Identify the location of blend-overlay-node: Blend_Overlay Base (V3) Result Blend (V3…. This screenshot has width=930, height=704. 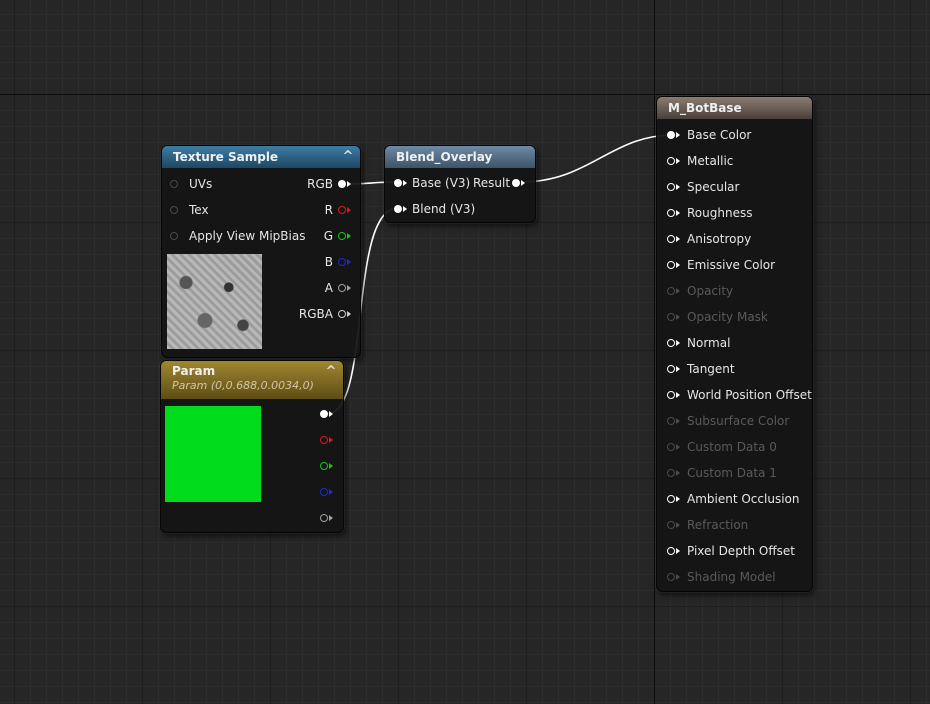
(460, 184).